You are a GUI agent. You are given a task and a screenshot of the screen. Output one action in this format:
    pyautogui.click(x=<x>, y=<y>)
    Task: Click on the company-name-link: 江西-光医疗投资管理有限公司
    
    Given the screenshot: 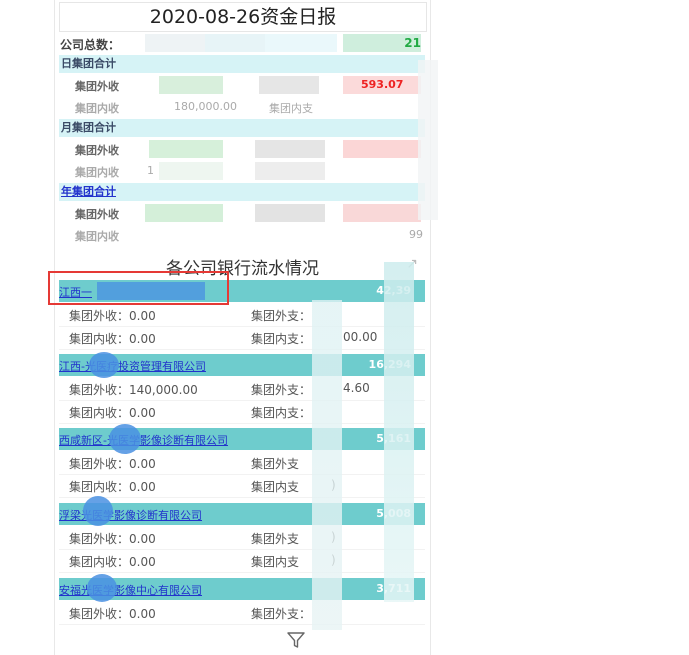 What is the action you would take?
    pyautogui.click(x=132, y=366)
    